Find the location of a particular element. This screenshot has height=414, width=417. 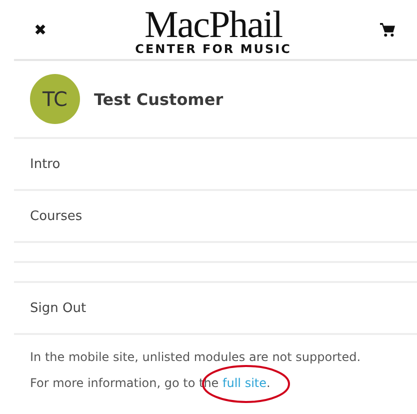

avatar: TC is located at coordinates (55, 99).